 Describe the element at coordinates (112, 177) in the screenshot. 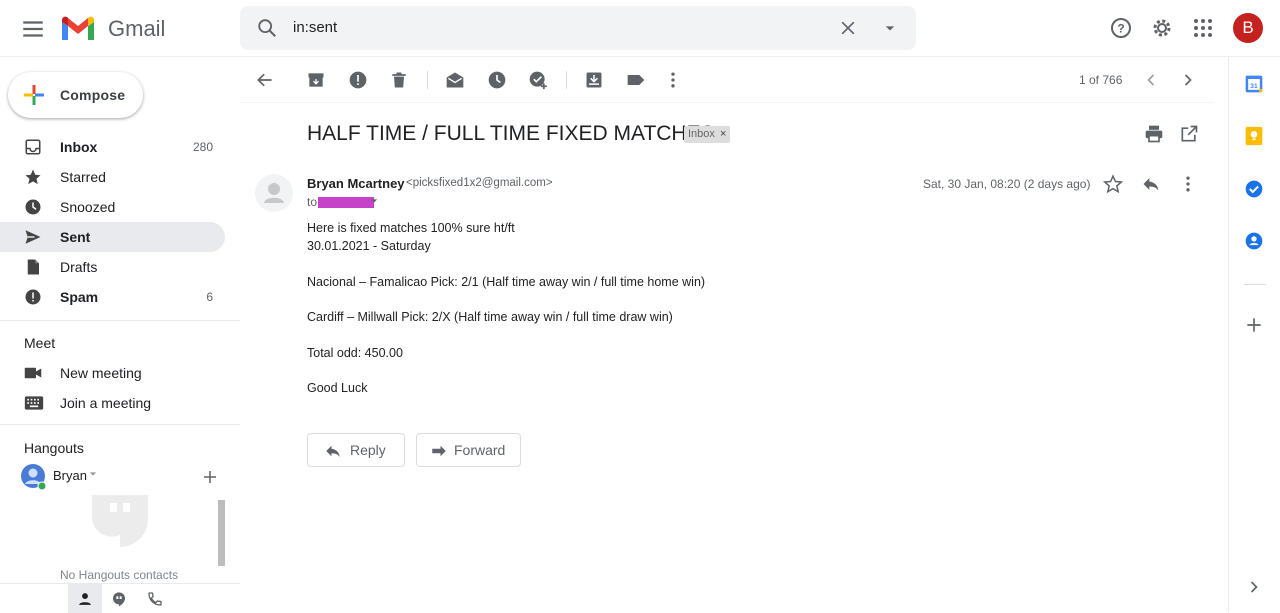

I see `sidebar-item-starred: Starred` at that location.